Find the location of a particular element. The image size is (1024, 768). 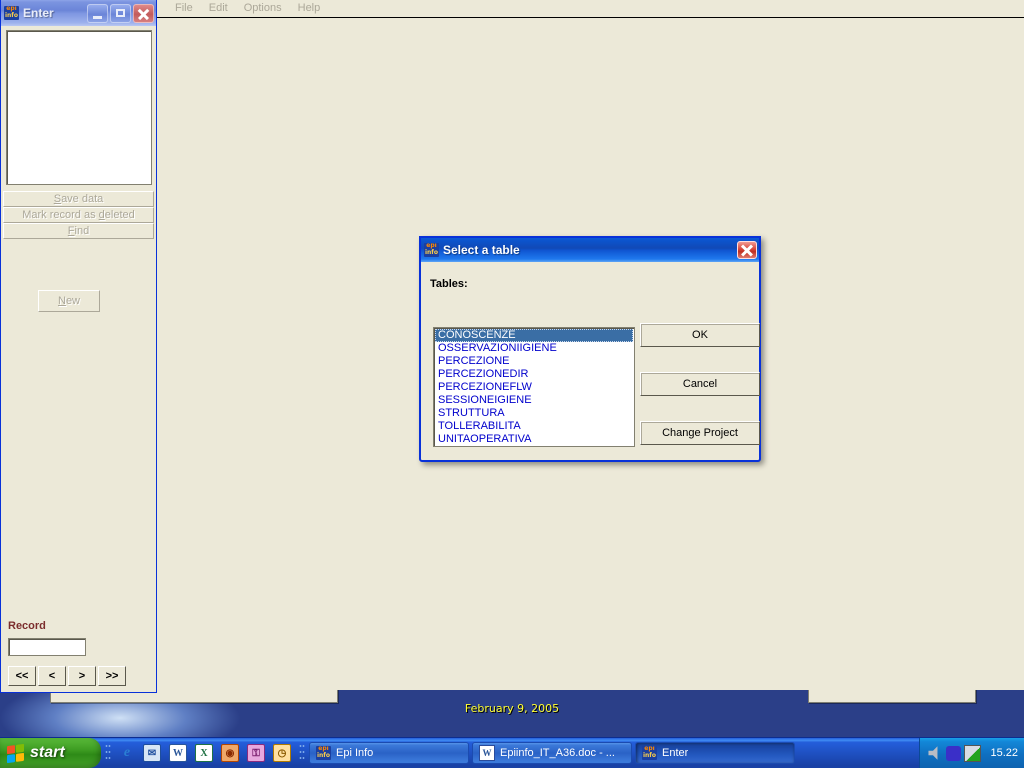

list-item: CONOSCENZE is located at coordinates (534, 335).